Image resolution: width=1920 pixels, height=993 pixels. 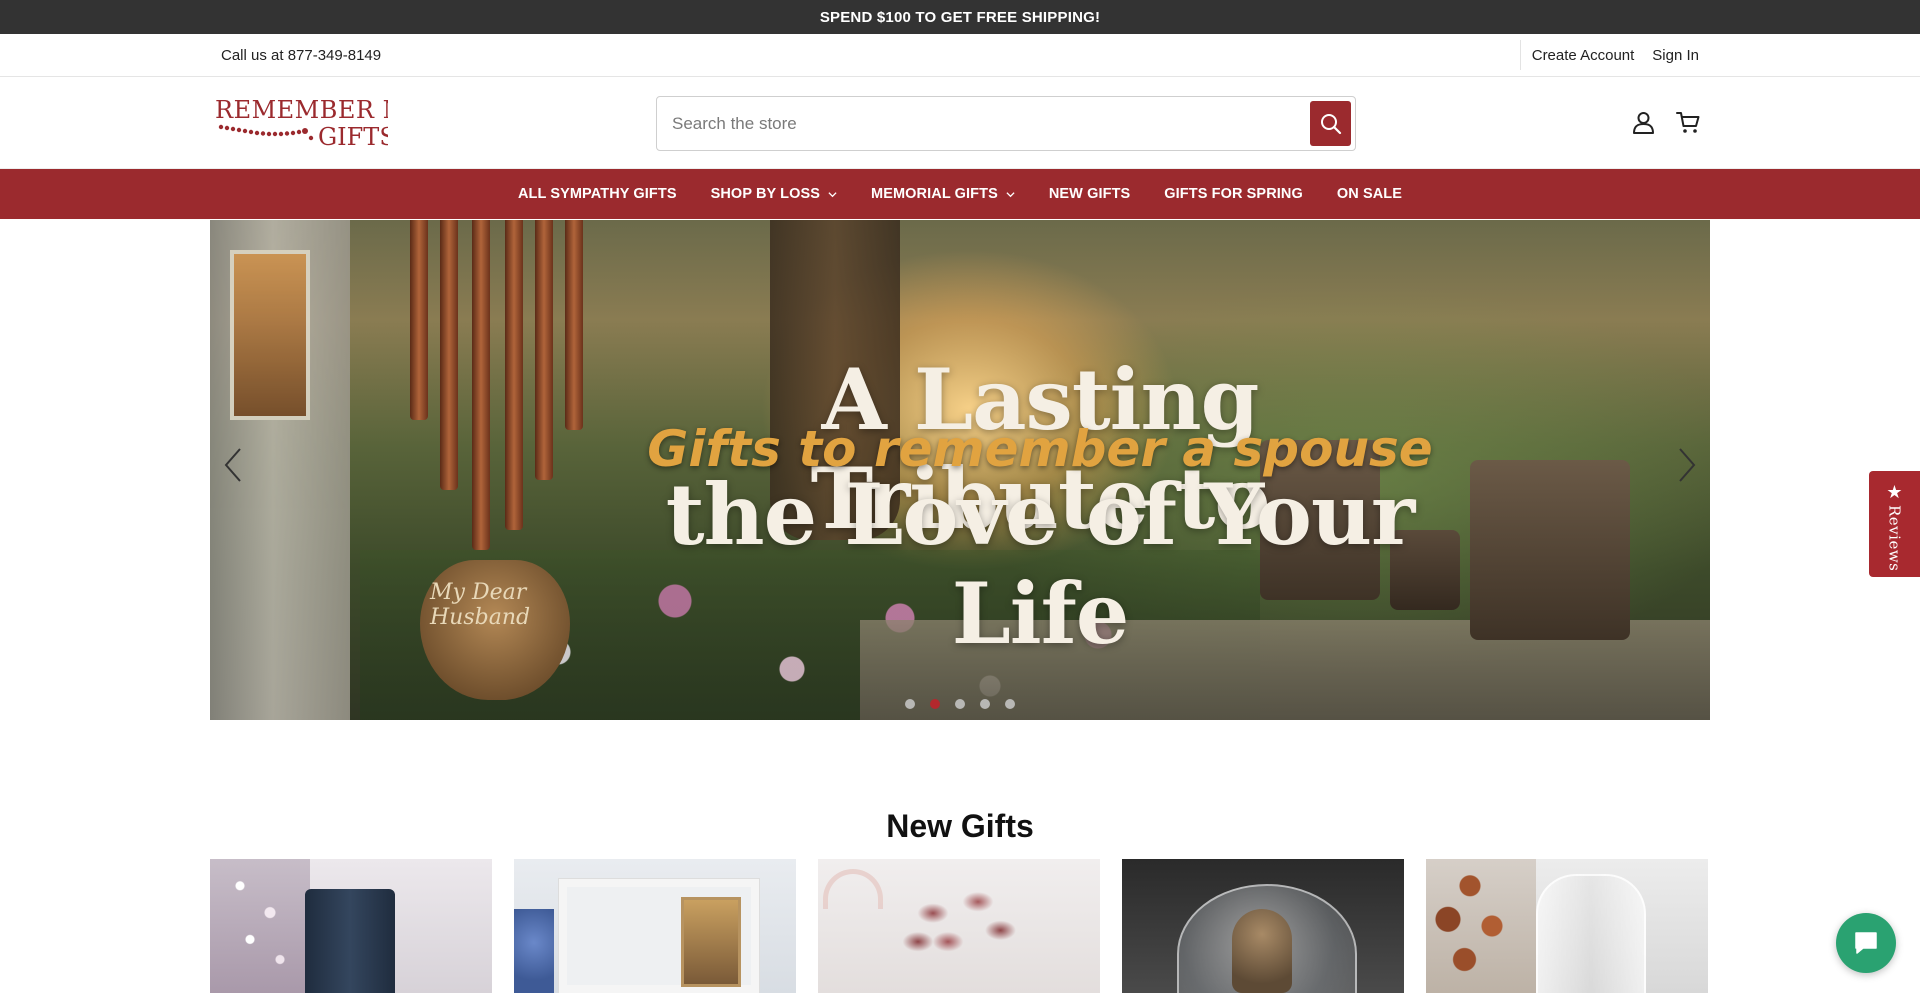 I want to click on nav-label: ALL SYMPATHY GIFTS, so click(x=597, y=194).